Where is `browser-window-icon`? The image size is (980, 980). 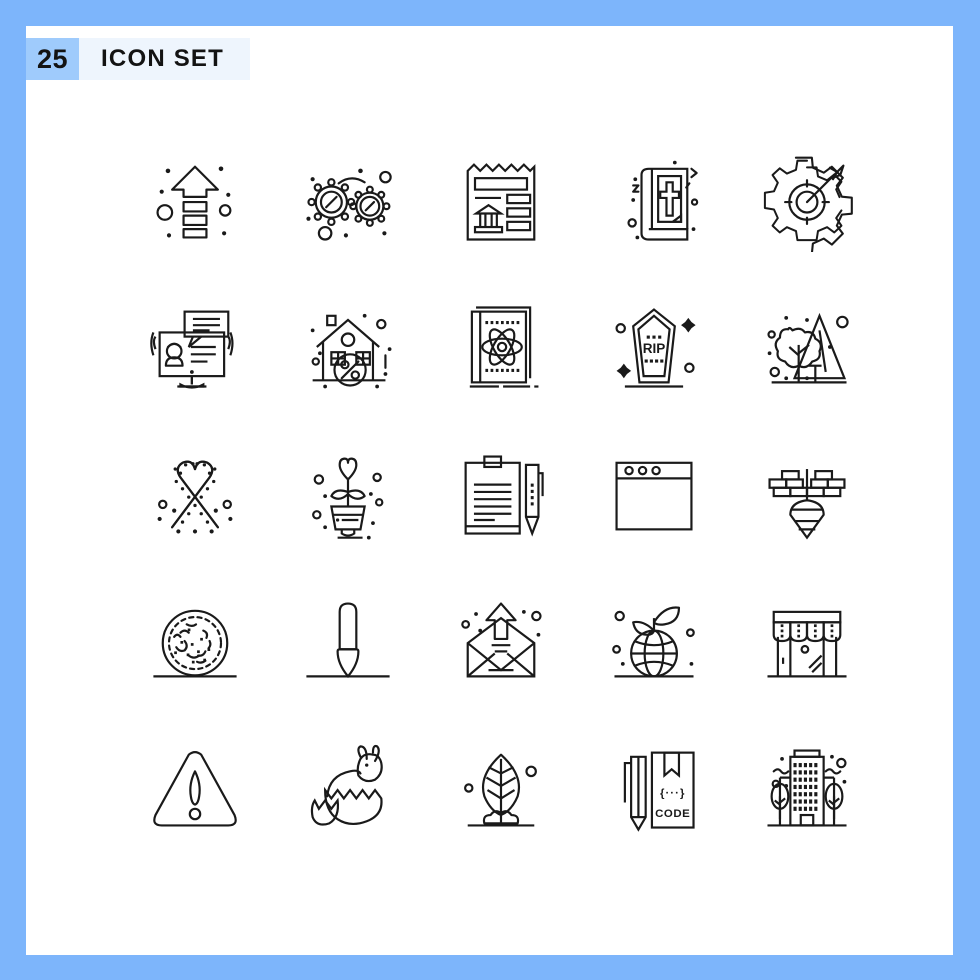
browser-window-icon is located at coordinates (654, 495).